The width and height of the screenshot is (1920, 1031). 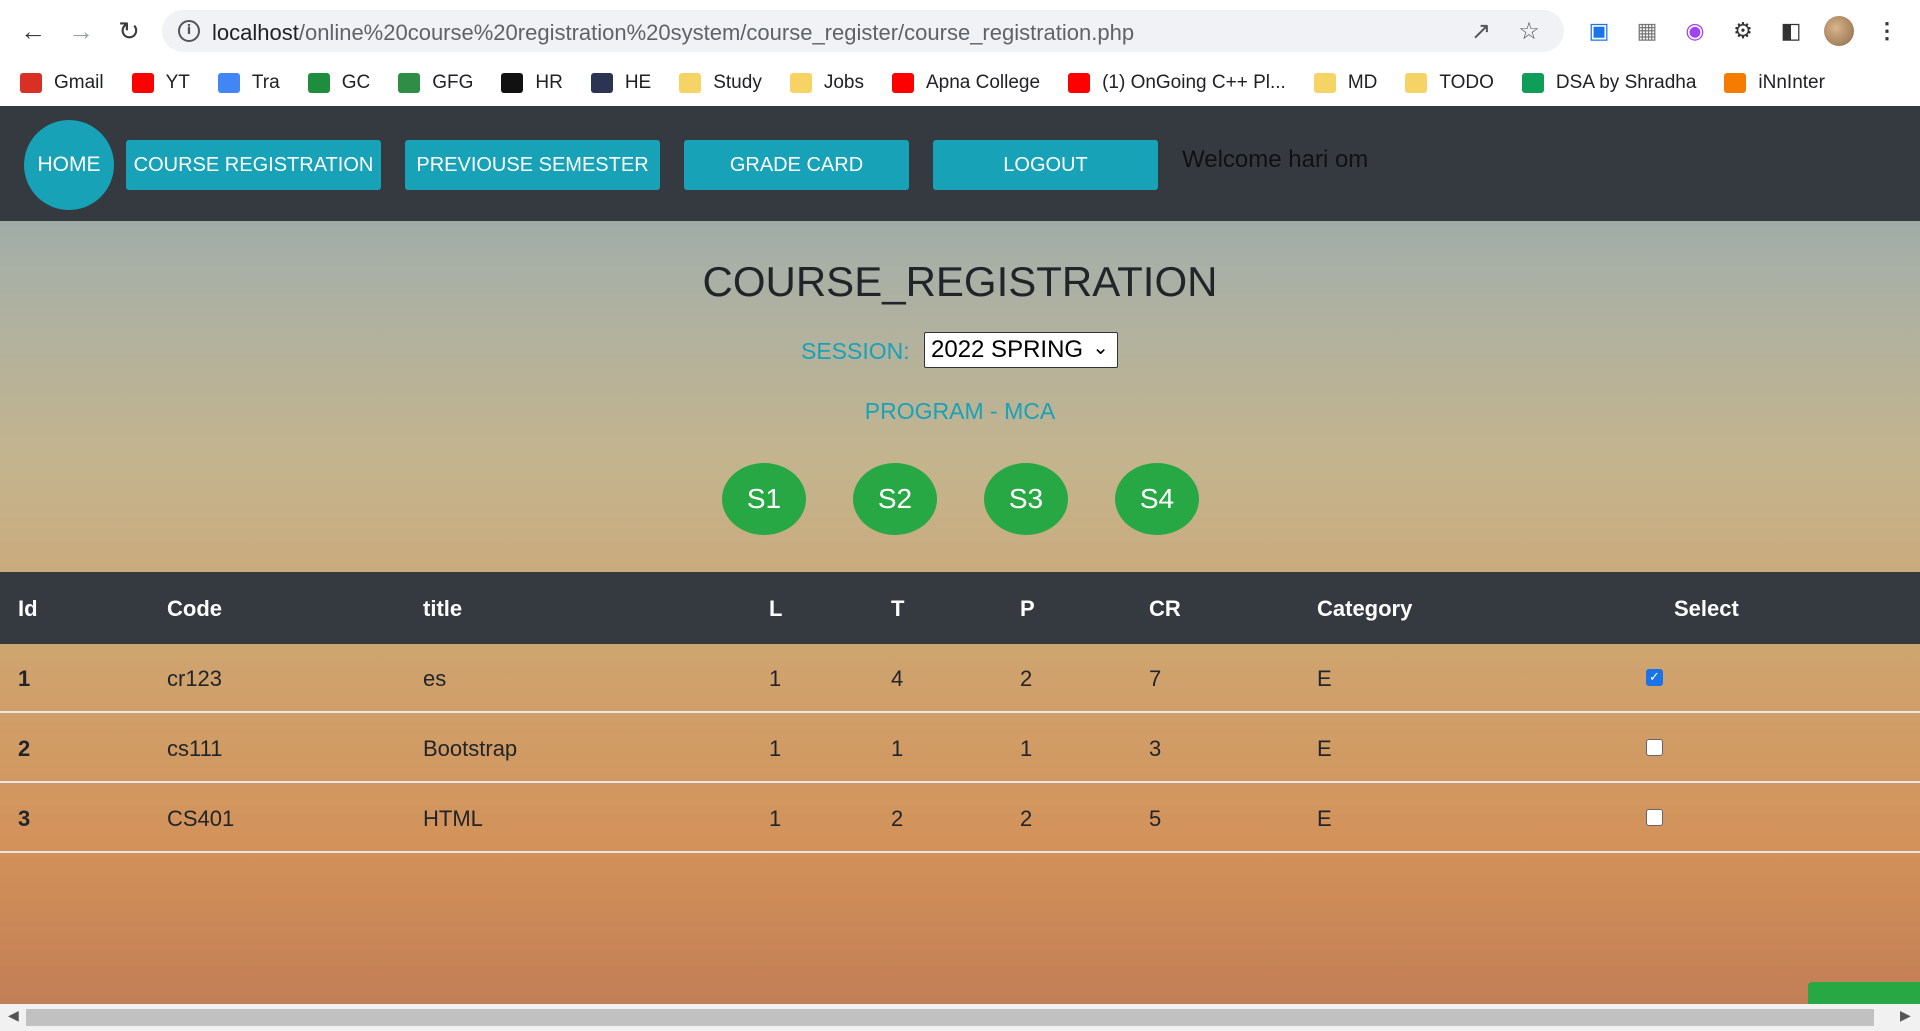 I want to click on semester-s3-button: S3, so click(x=1026, y=499).